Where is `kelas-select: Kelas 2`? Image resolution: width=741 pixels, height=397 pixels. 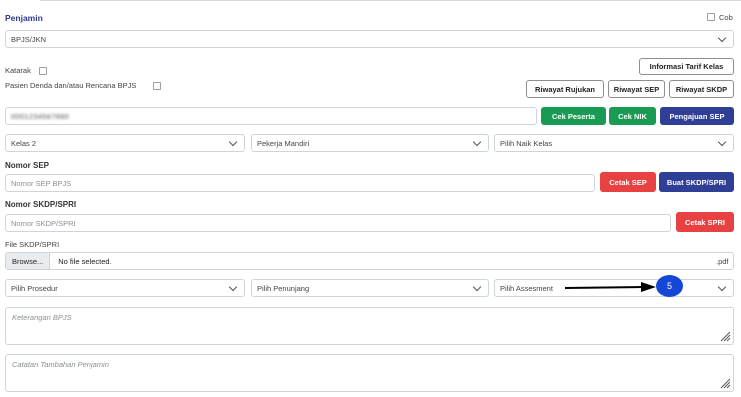 kelas-select: Kelas 2 is located at coordinates (125, 143).